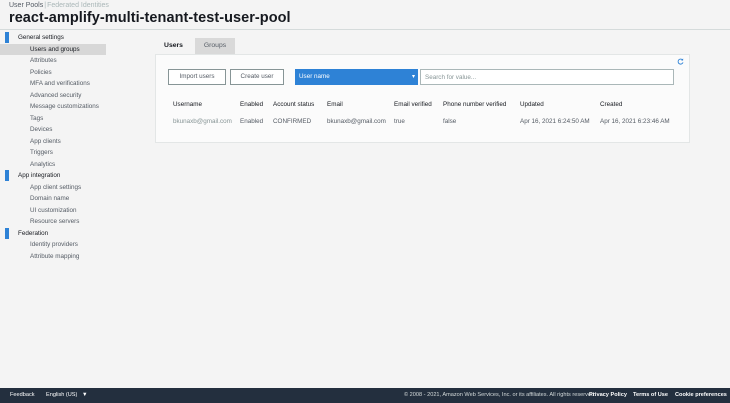 The image size is (730, 403). What do you see at coordinates (55, 233) in the screenshot?
I see `sidebar-section-federation: Federation` at bounding box center [55, 233].